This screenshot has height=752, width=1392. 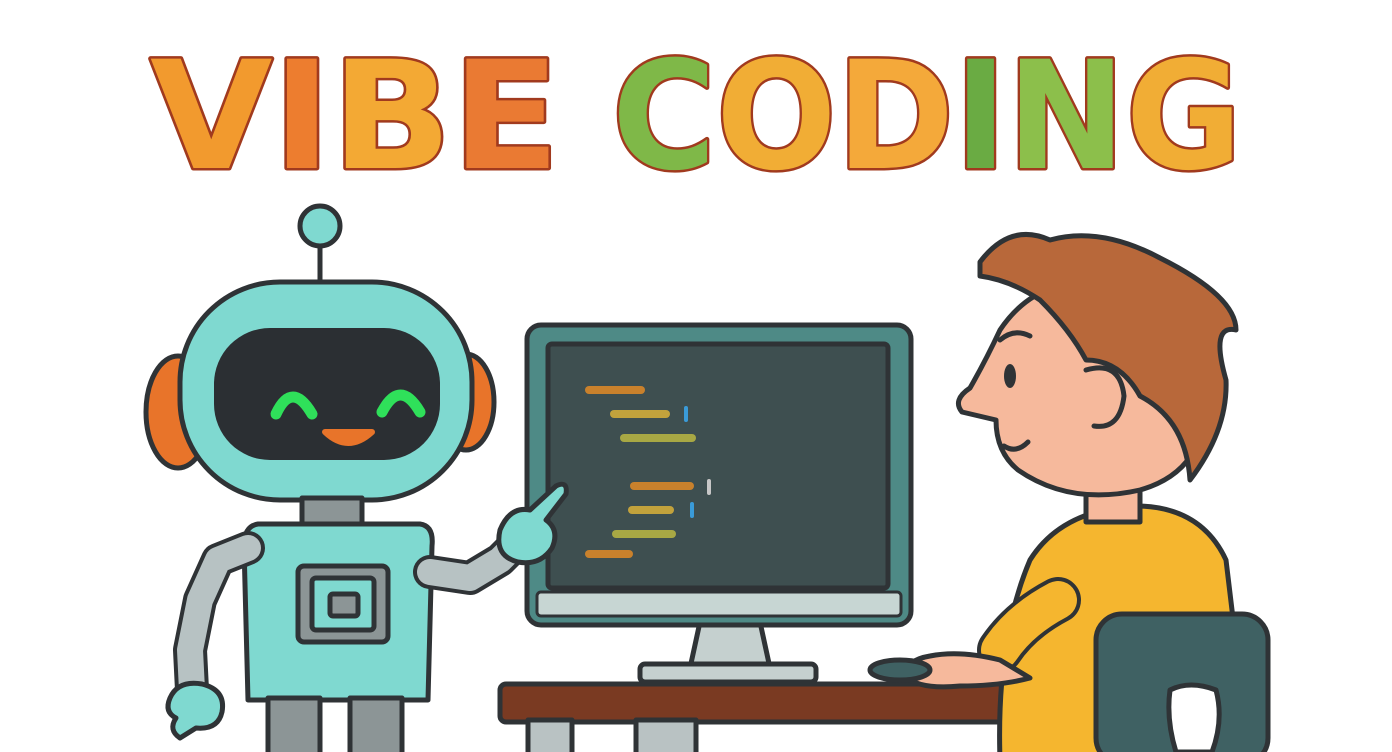 I want to click on computer-monitor-illustration, so click(x=719, y=503).